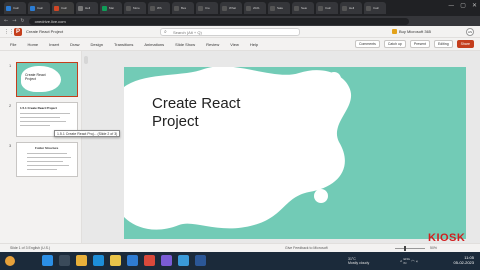 The height and width of the screenshot is (270, 480). Describe the element at coordinates (183, 260) in the screenshot. I see `store-icon` at that location.